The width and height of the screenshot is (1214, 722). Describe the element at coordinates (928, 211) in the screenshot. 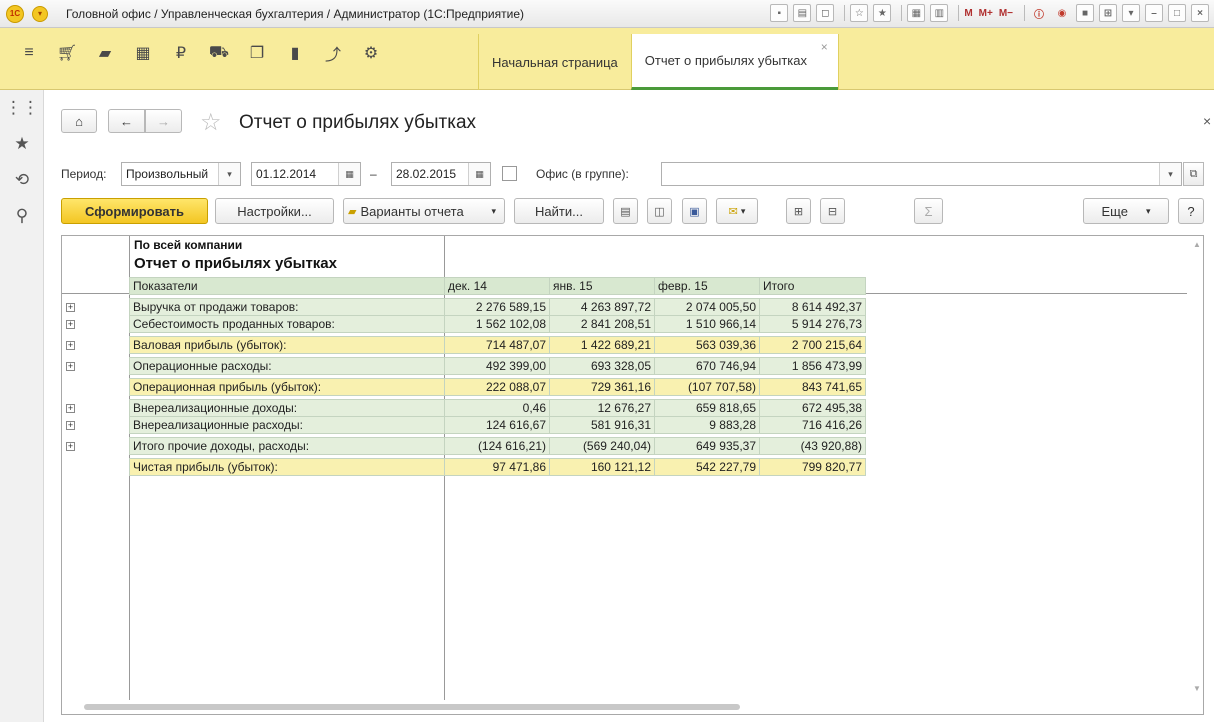

I see `sum-button: Σ` at that location.